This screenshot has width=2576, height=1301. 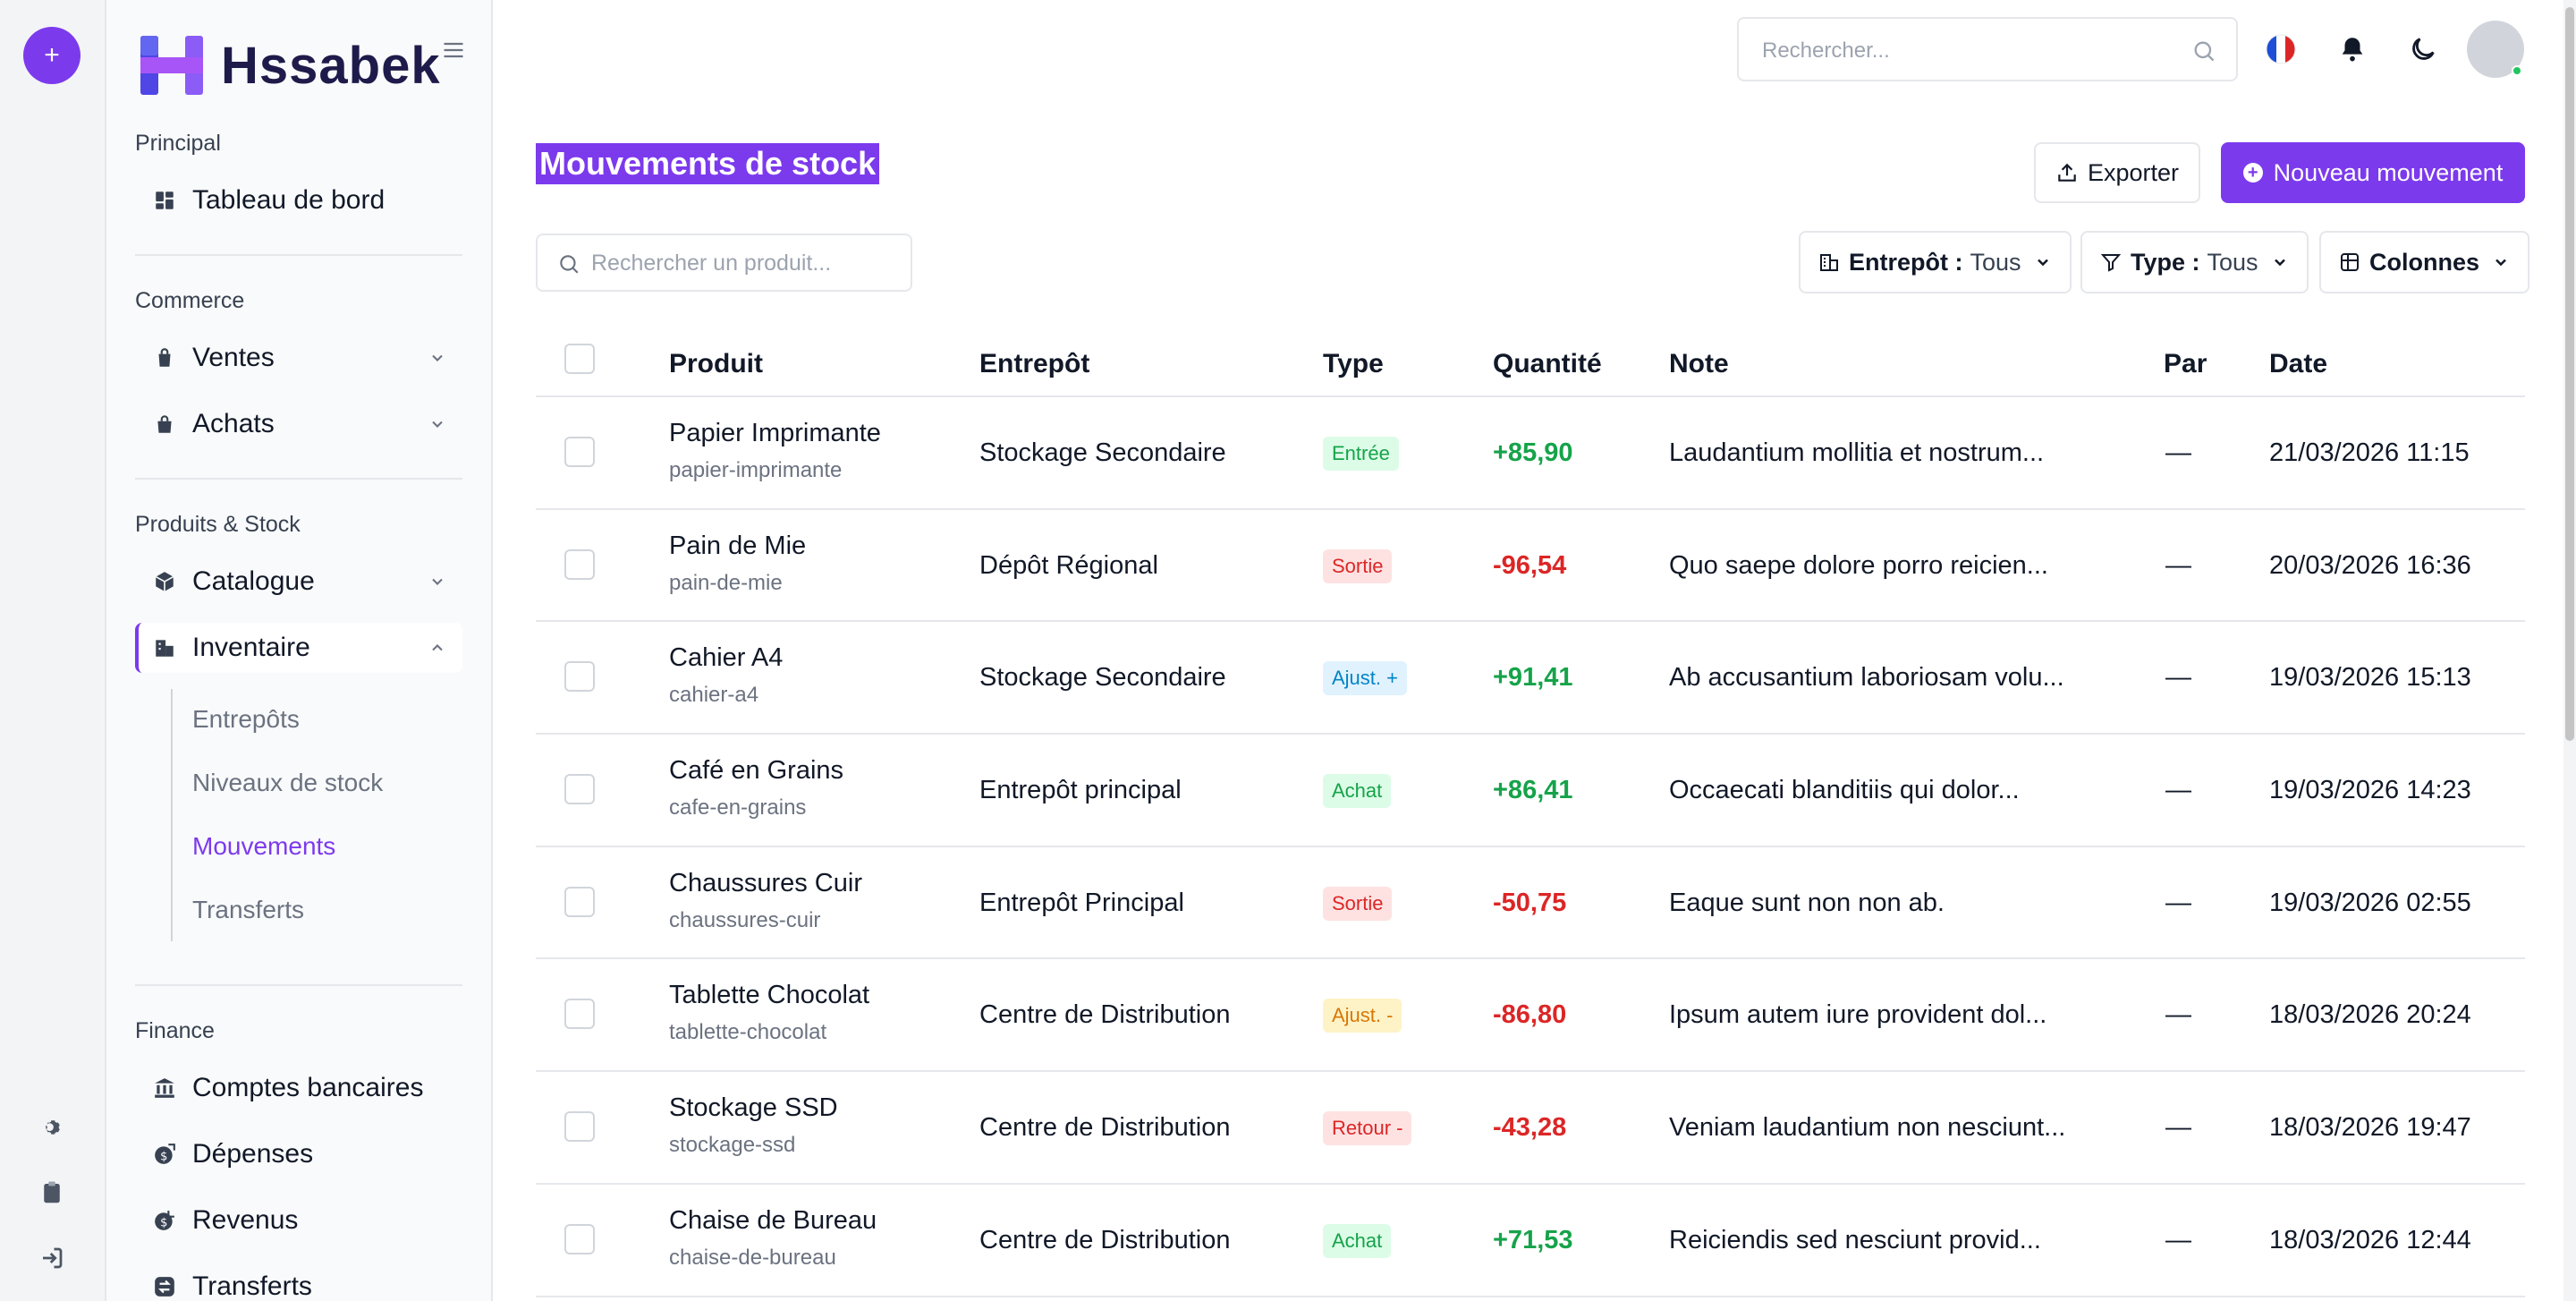 I want to click on date-cell: 19/03/2026 15:13, so click(x=2370, y=678).